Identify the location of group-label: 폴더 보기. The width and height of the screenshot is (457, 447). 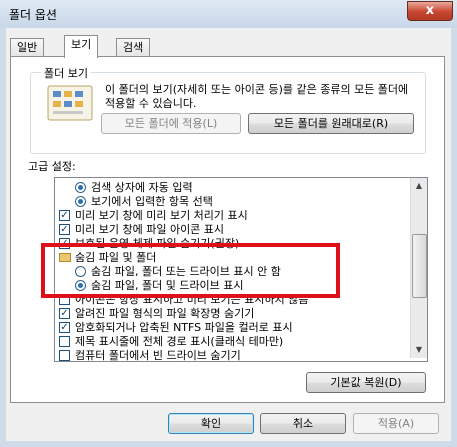
(66, 73).